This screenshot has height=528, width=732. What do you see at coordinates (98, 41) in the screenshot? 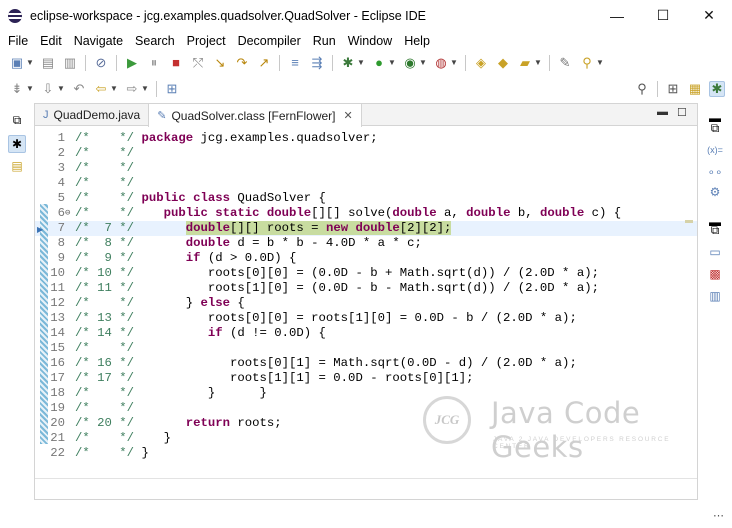
I see `menu-navigate: Navigate` at bounding box center [98, 41].